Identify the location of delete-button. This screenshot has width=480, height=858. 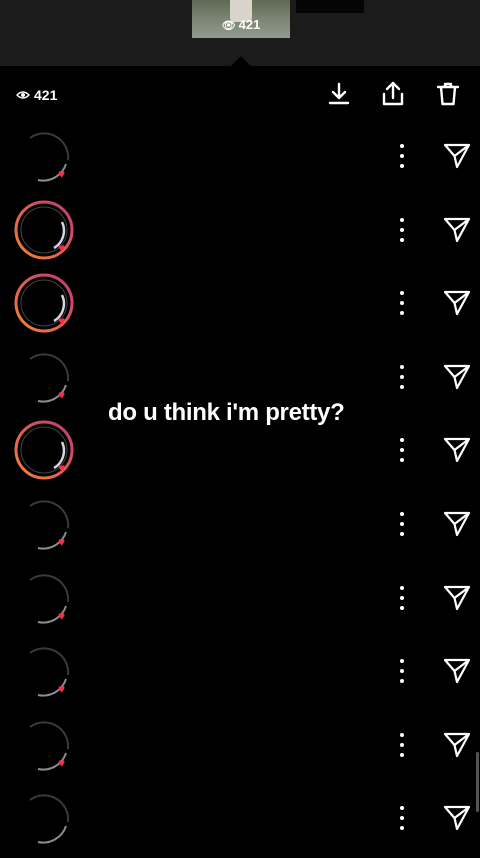
(448, 94).